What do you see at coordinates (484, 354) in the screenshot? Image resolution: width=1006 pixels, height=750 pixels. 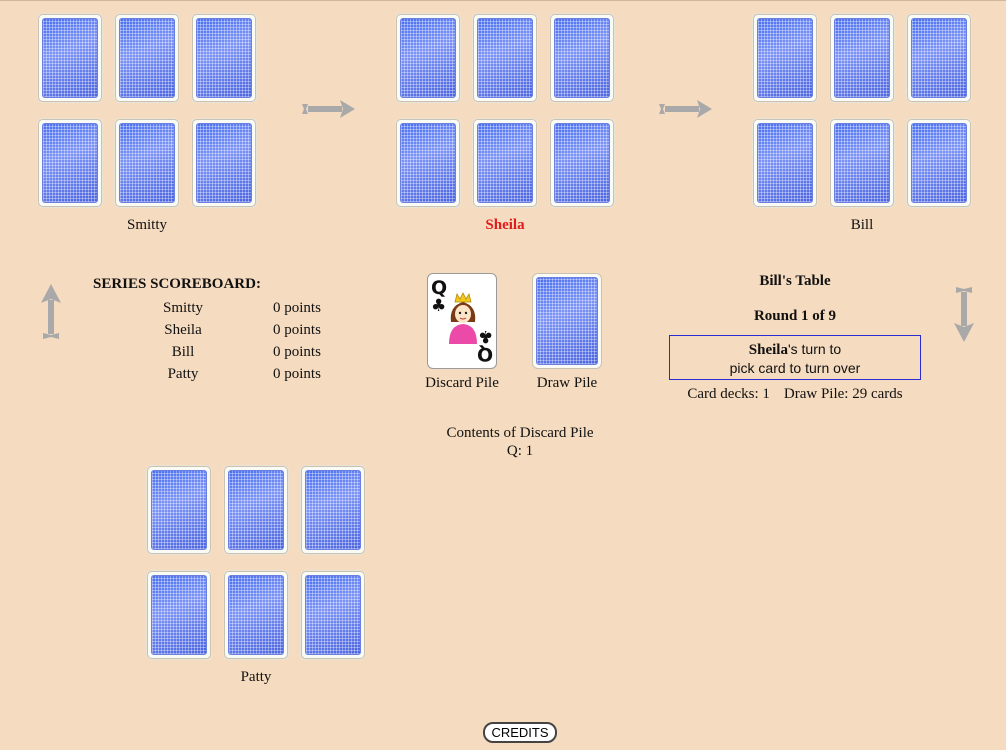 I see `card-rank: Q` at bounding box center [484, 354].